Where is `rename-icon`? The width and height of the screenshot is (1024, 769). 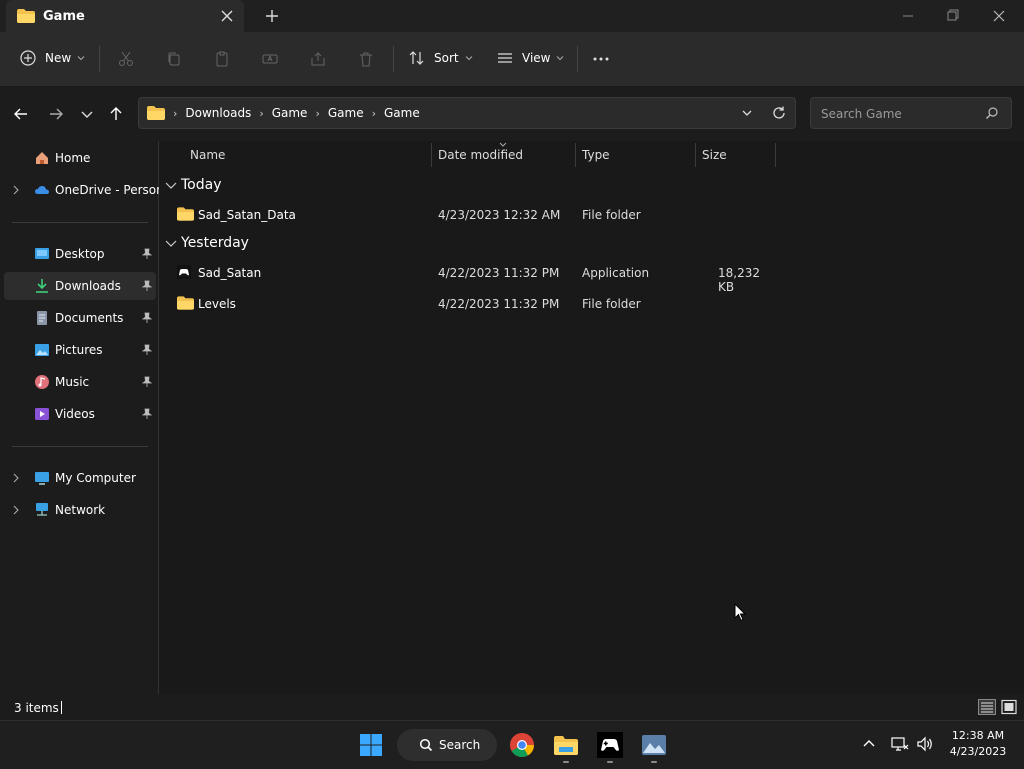
rename-icon is located at coordinates (270, 59).